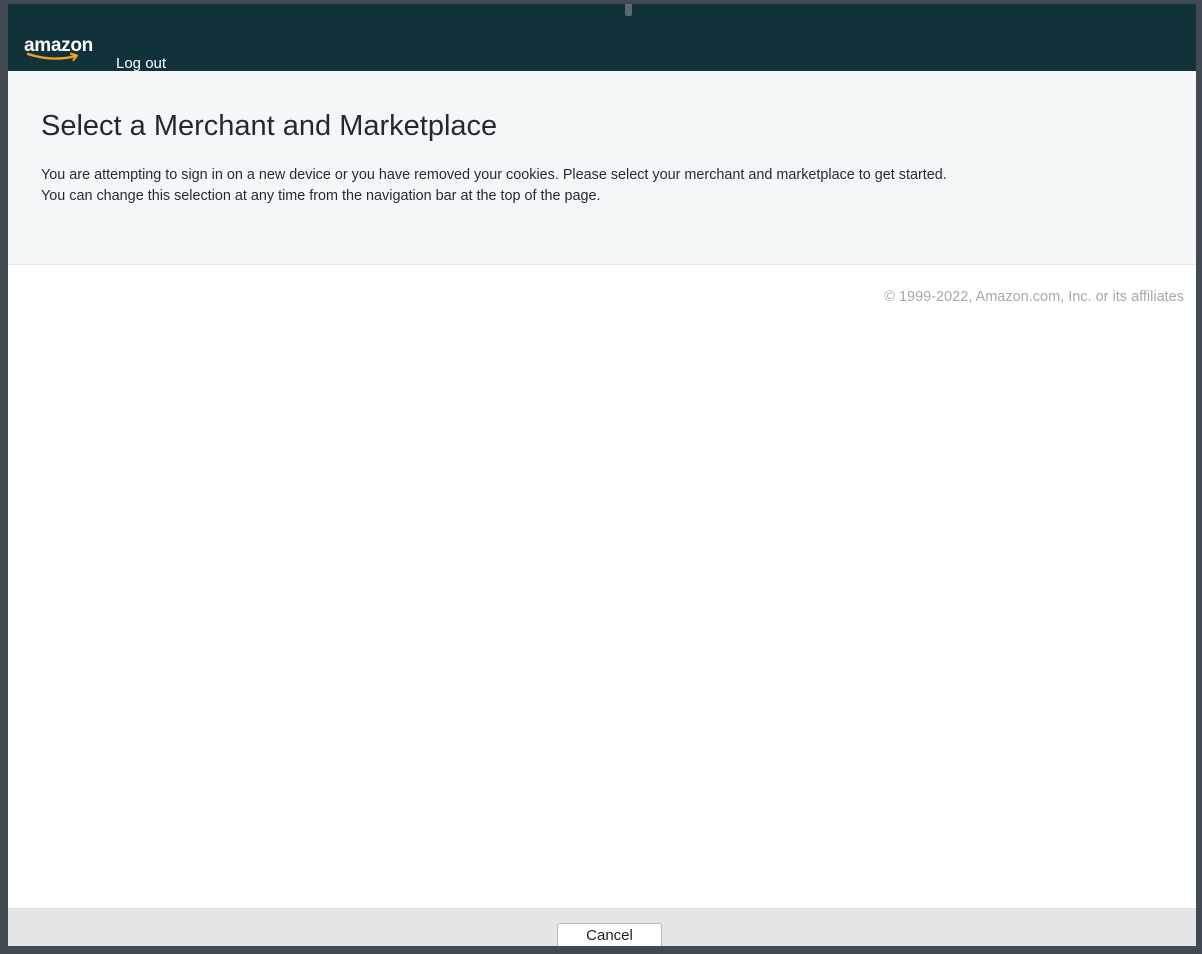 This screenshot has width=1202, height=954. I want to click on top-navigation-bar: amazon Log out, so click(602, 38).